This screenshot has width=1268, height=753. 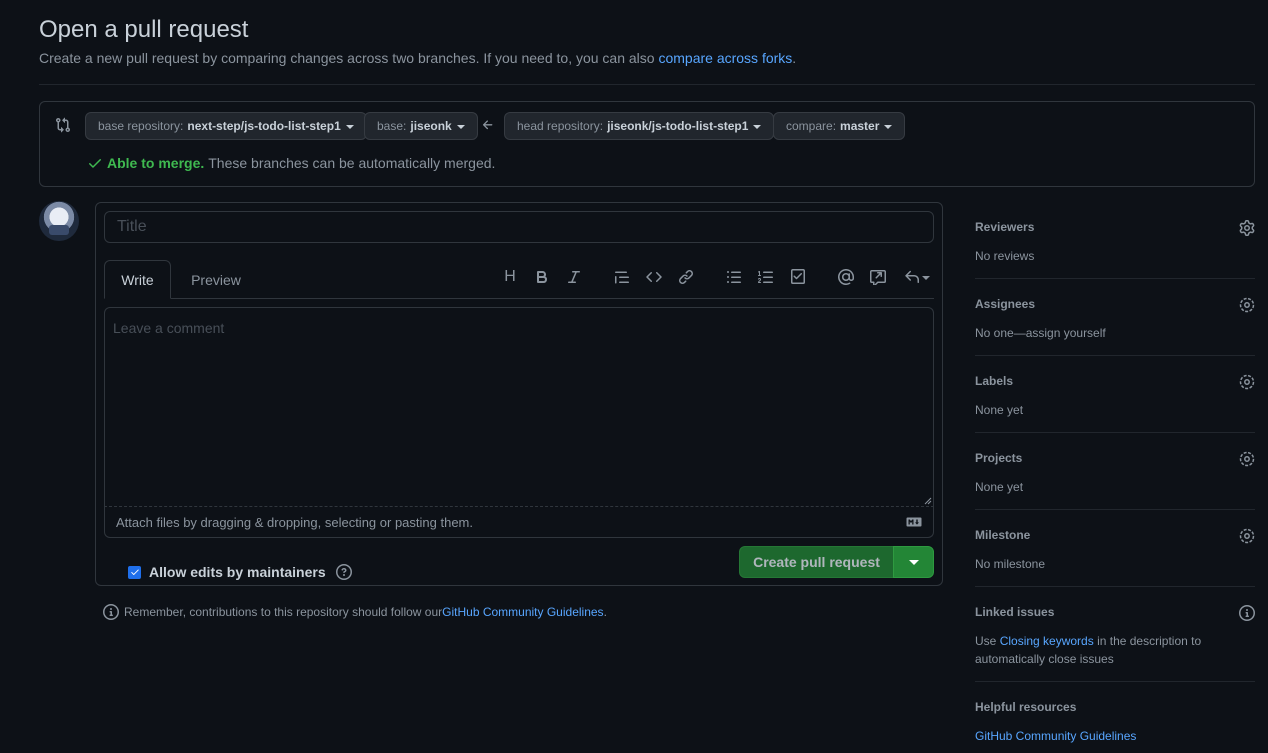 I want to click on unordered-list-icon, so click(x=734, y=277).